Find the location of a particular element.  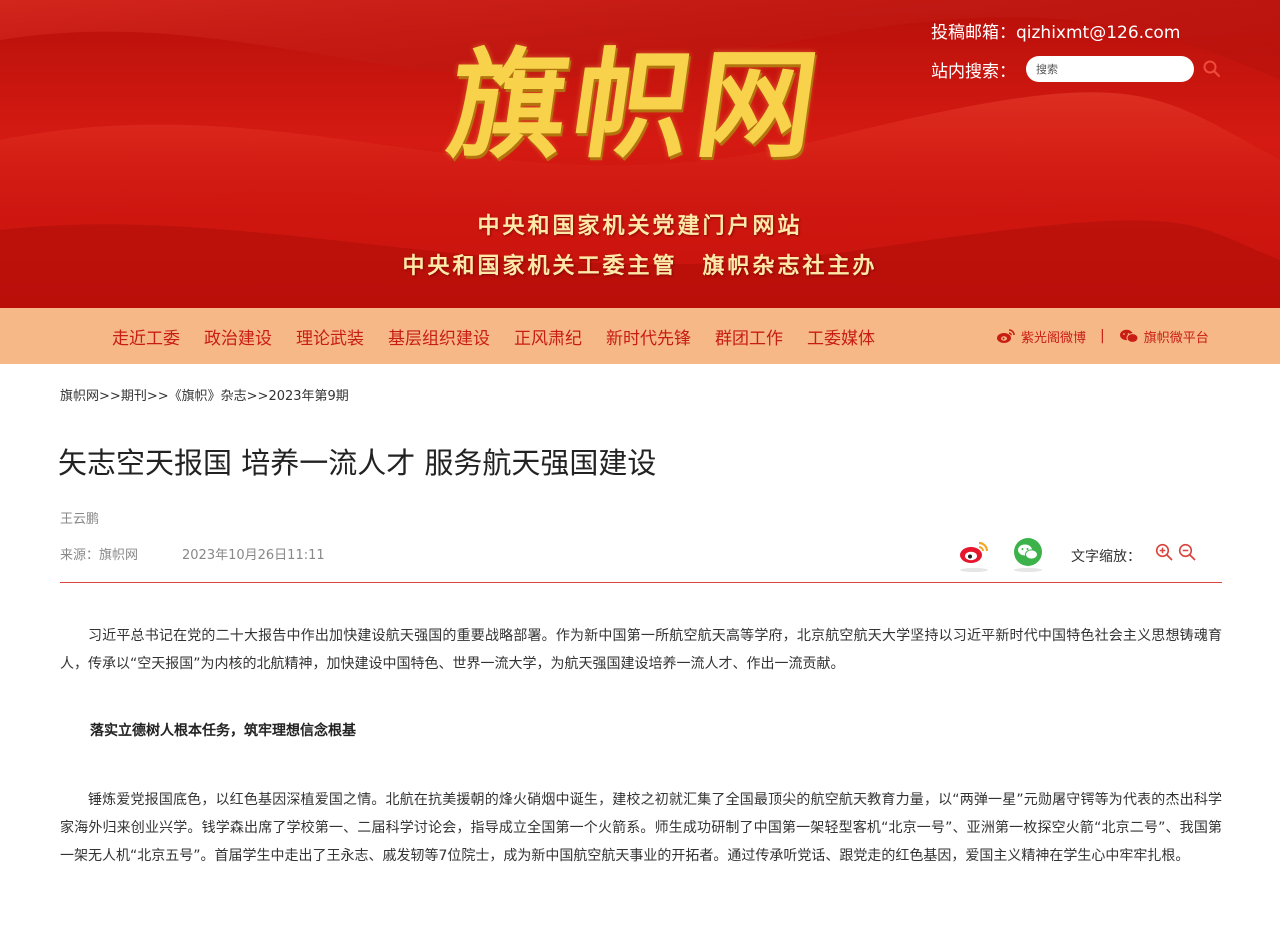

site-subtitle-2: 中央和国家机关工委主管 旗帜杂志社主办 is located at coordinates (640, 266).